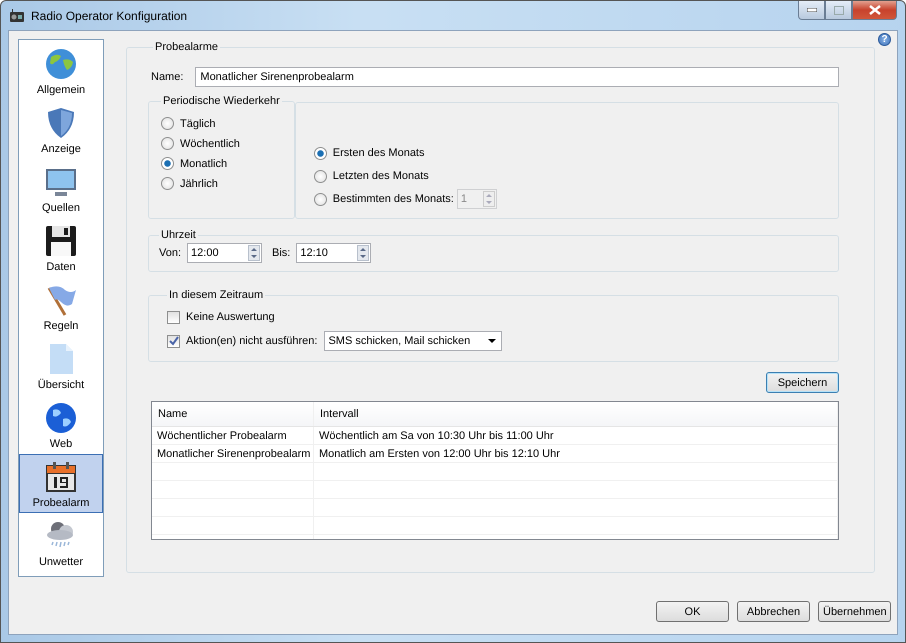 This screenshot has width=906, height=643. I want to click on radio-option: Täglich, so click(221, 123).